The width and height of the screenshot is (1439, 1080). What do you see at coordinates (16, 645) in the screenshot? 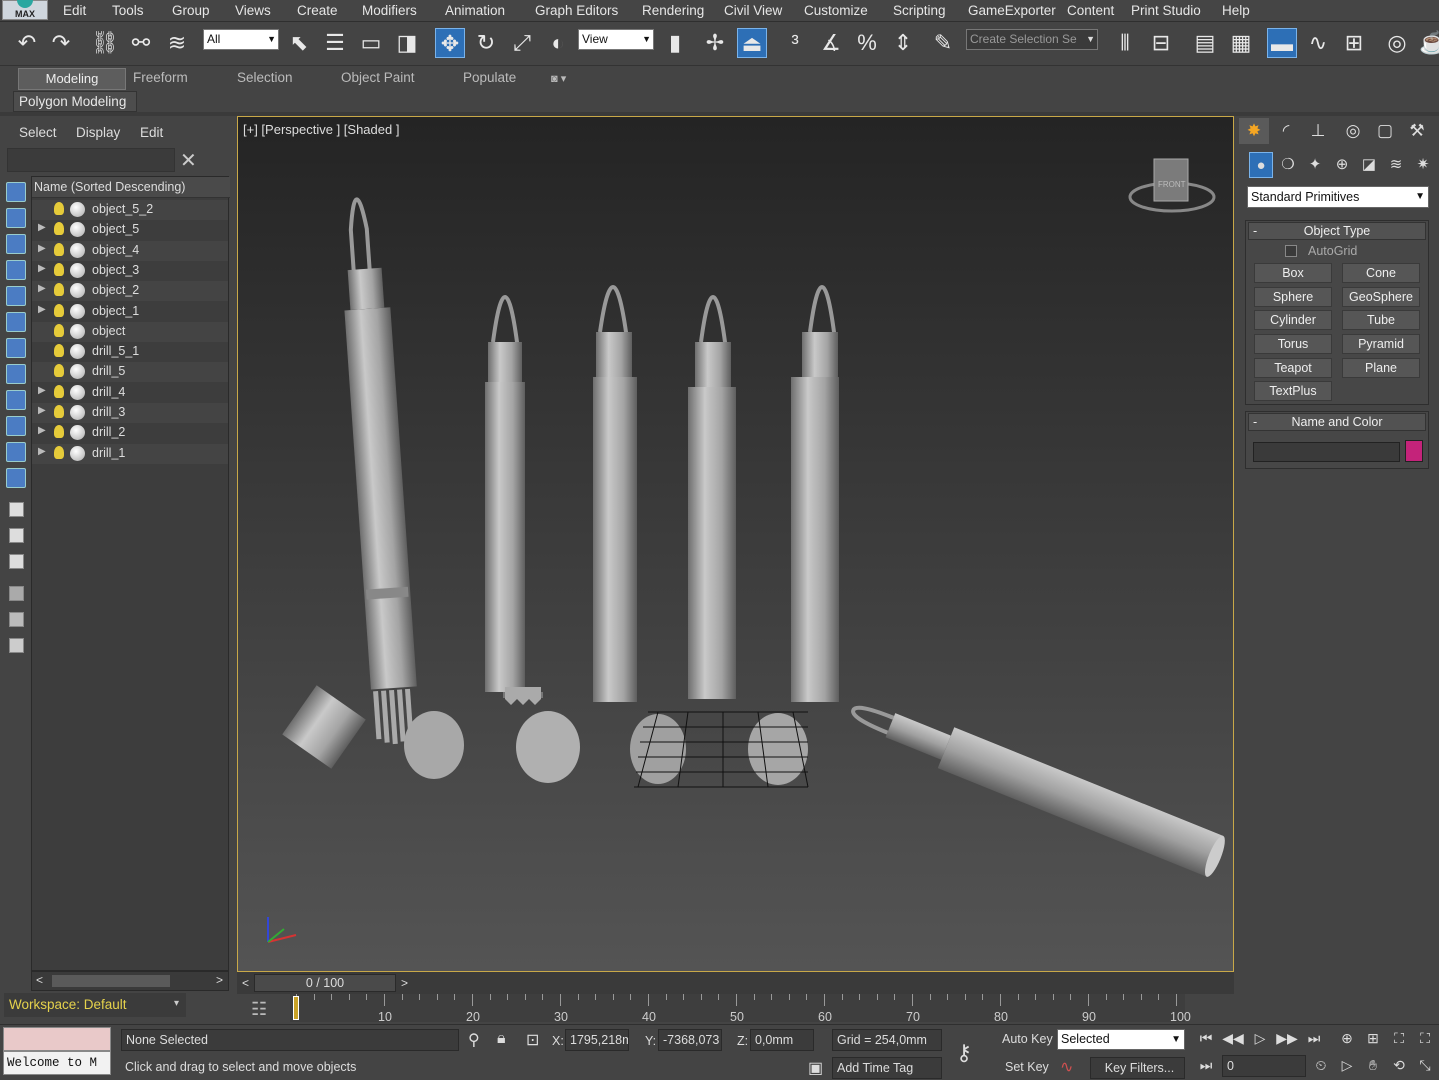
I see `sync-selection-icon` at bounding box center [16, 645].